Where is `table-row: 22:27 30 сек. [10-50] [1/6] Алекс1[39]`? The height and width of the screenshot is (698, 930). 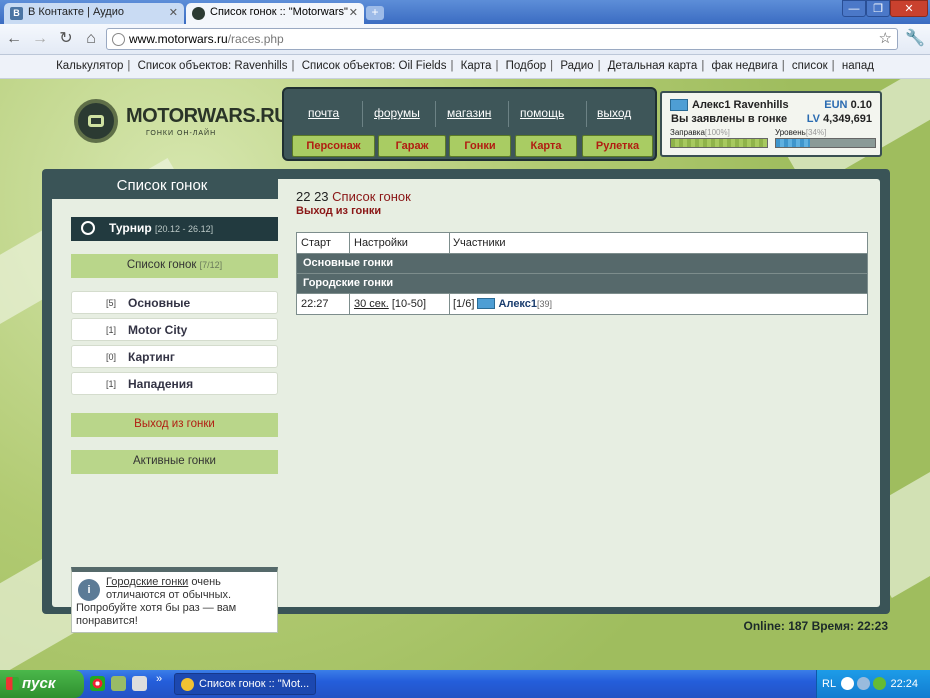 table-row: 22:27 30 сек. [10-50] [1/6] Алекс1[39] is located at coordinates (582, 304).